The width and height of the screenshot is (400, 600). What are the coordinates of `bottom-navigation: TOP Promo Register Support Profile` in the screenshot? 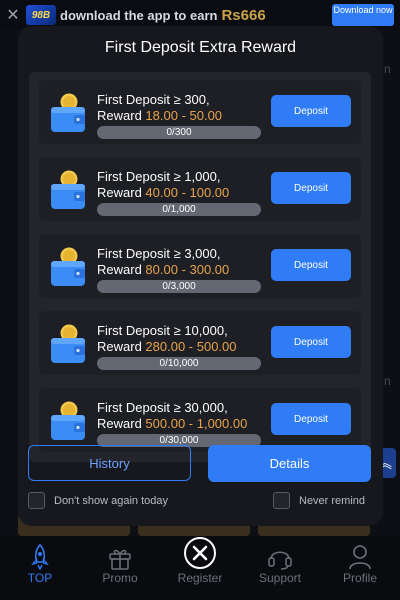 It's located at (200, 568).